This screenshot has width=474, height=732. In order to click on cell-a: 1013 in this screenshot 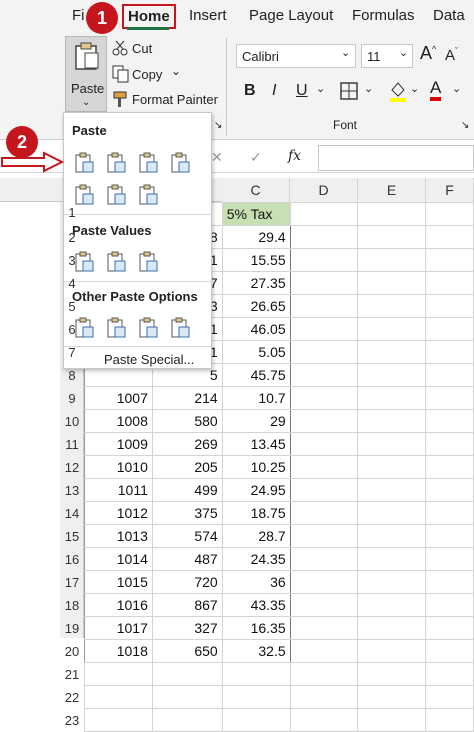, I will do `click(118, 536)`.